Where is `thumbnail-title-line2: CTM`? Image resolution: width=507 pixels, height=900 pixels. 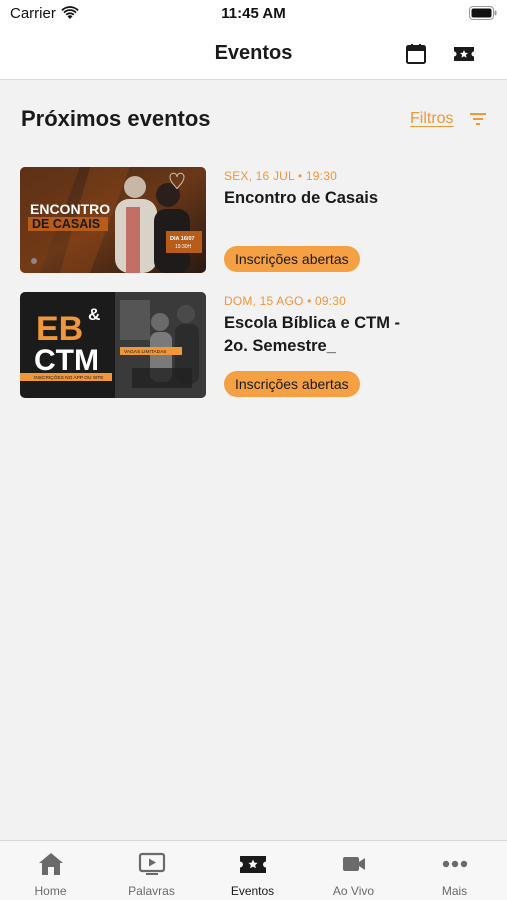
thumbnail-title-line2: CTM is located at coordinates (66, 360).